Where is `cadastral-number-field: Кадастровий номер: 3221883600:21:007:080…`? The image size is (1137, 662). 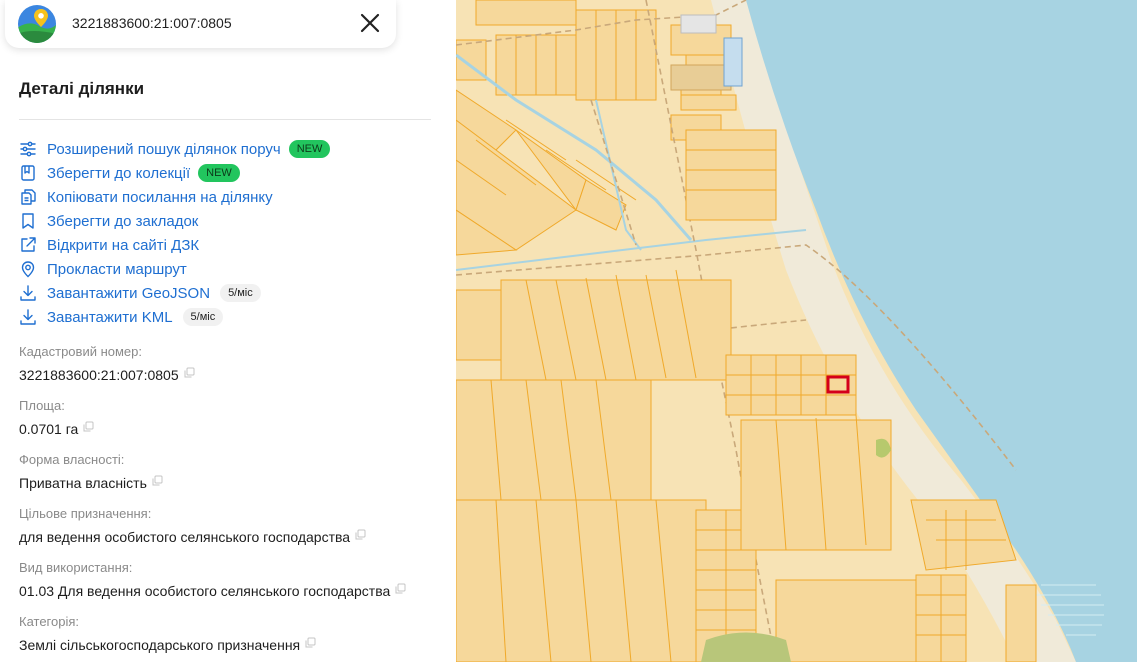 cadastral-number-field: Кадастровий номер: 3221883600:21:007:080… is located at coordinates (234, 370).